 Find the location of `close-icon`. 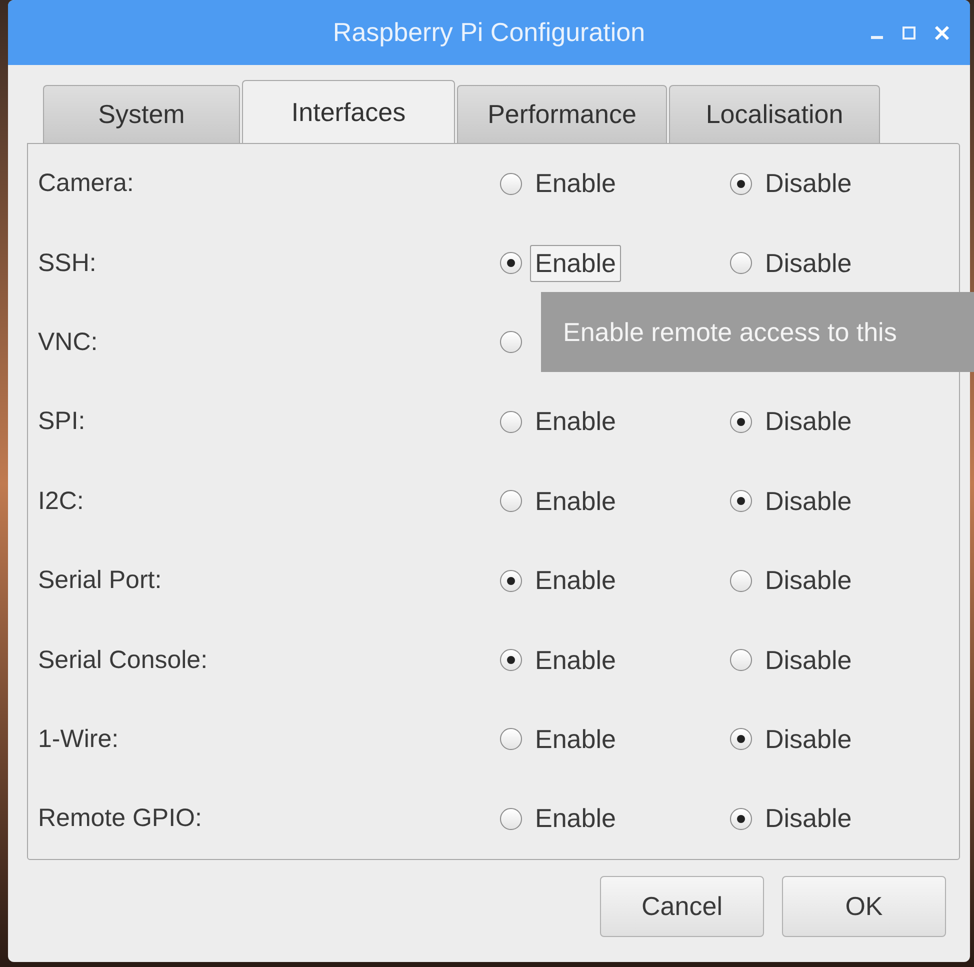

close-icon is located at coordinates (942, 32).